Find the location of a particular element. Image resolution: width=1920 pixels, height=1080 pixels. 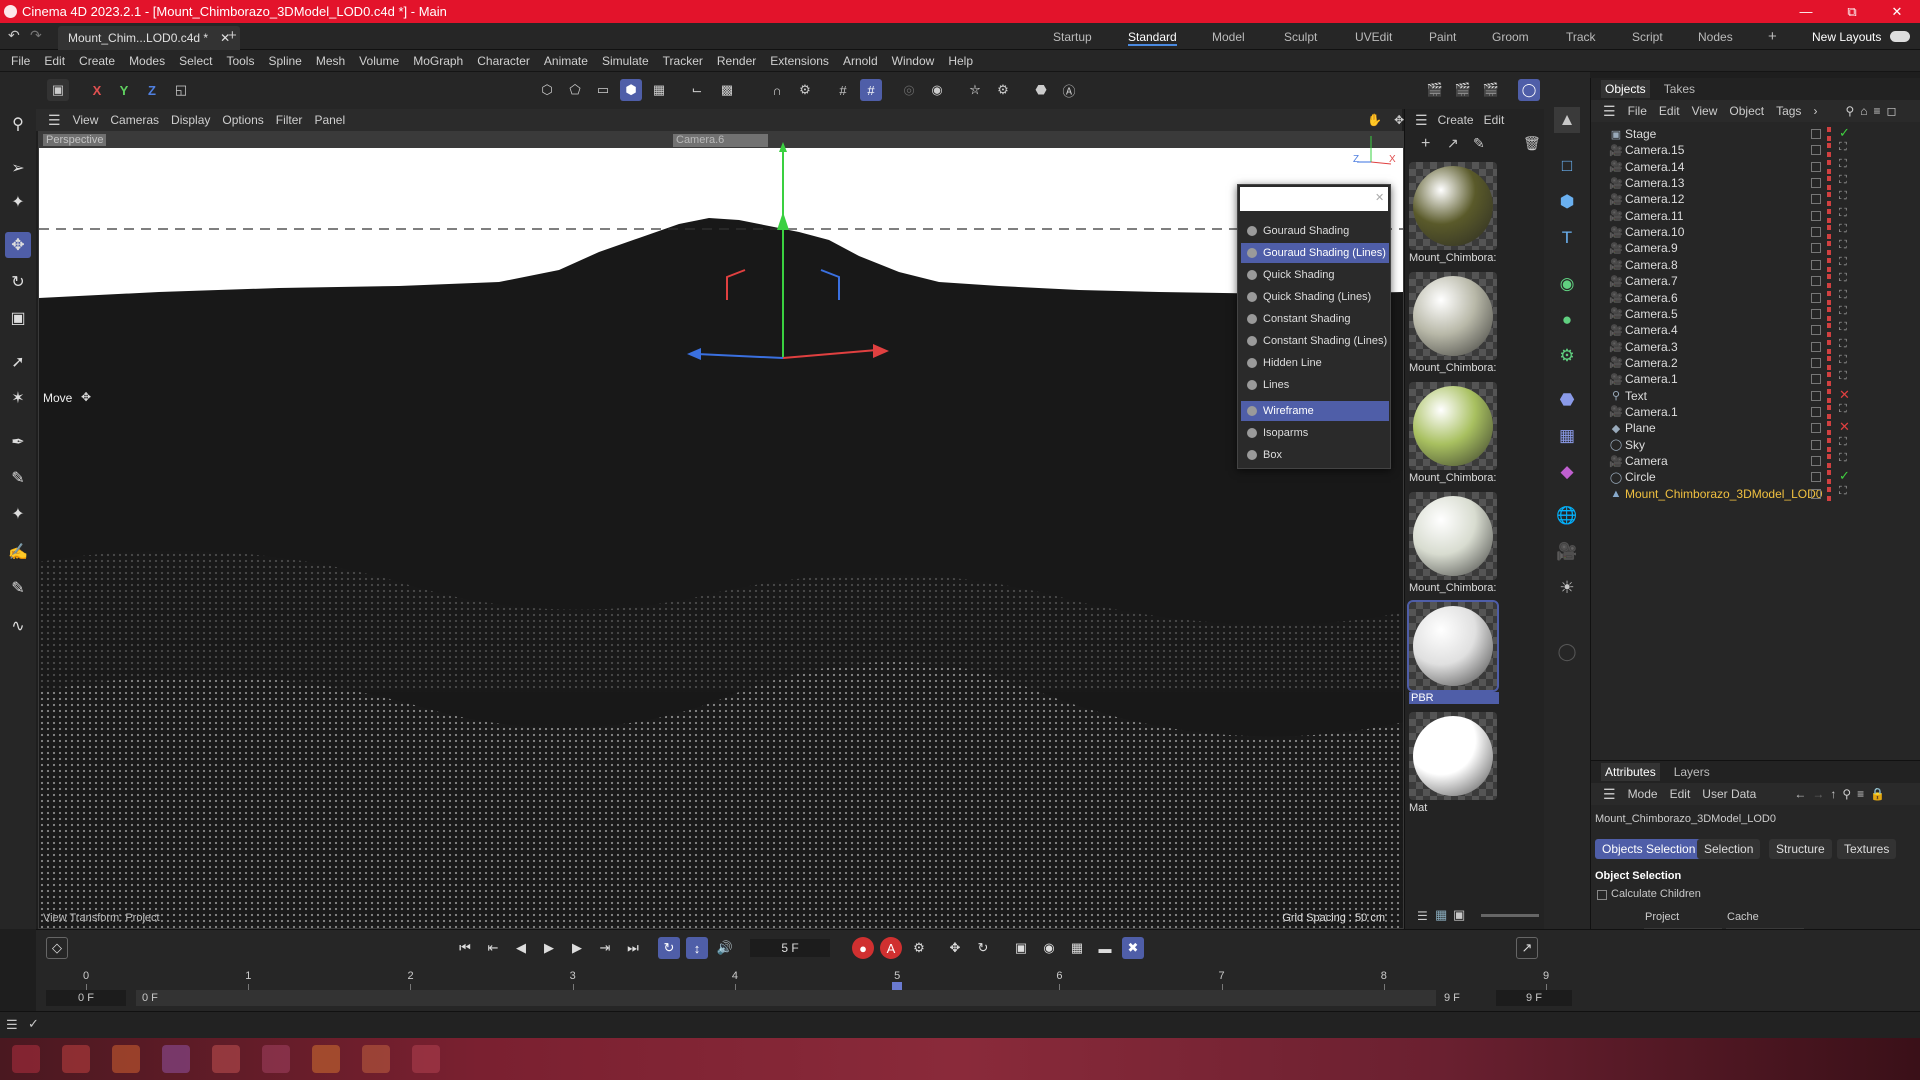

active-camera-label: Camera.6 is located at coordinates (720, 140).